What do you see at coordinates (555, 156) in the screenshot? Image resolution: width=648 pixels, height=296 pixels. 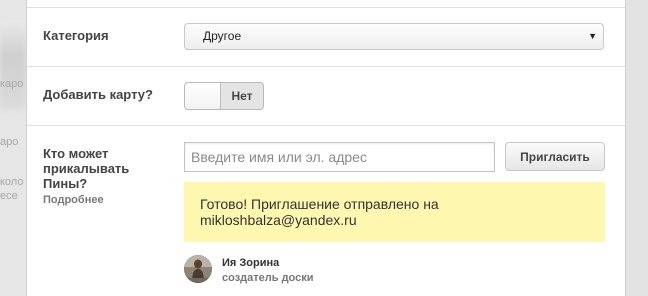 I see `invite-button: Пригласить` at bounding box center [555, 156].